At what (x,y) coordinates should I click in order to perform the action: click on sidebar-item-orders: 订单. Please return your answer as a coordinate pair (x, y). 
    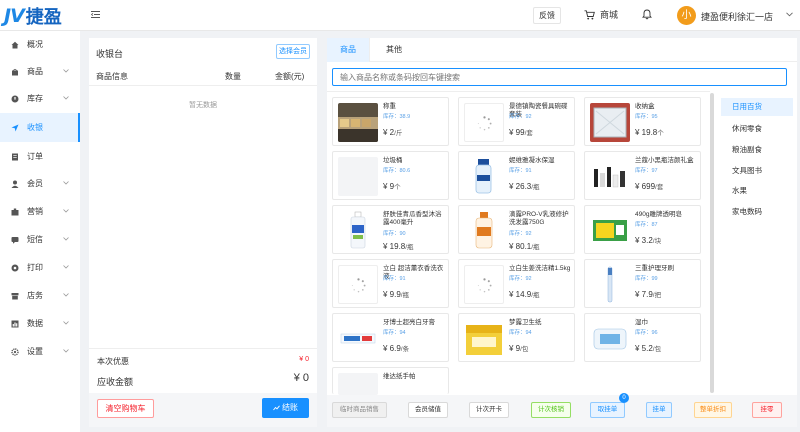
    Looking at the image, I should click on (40, 156).